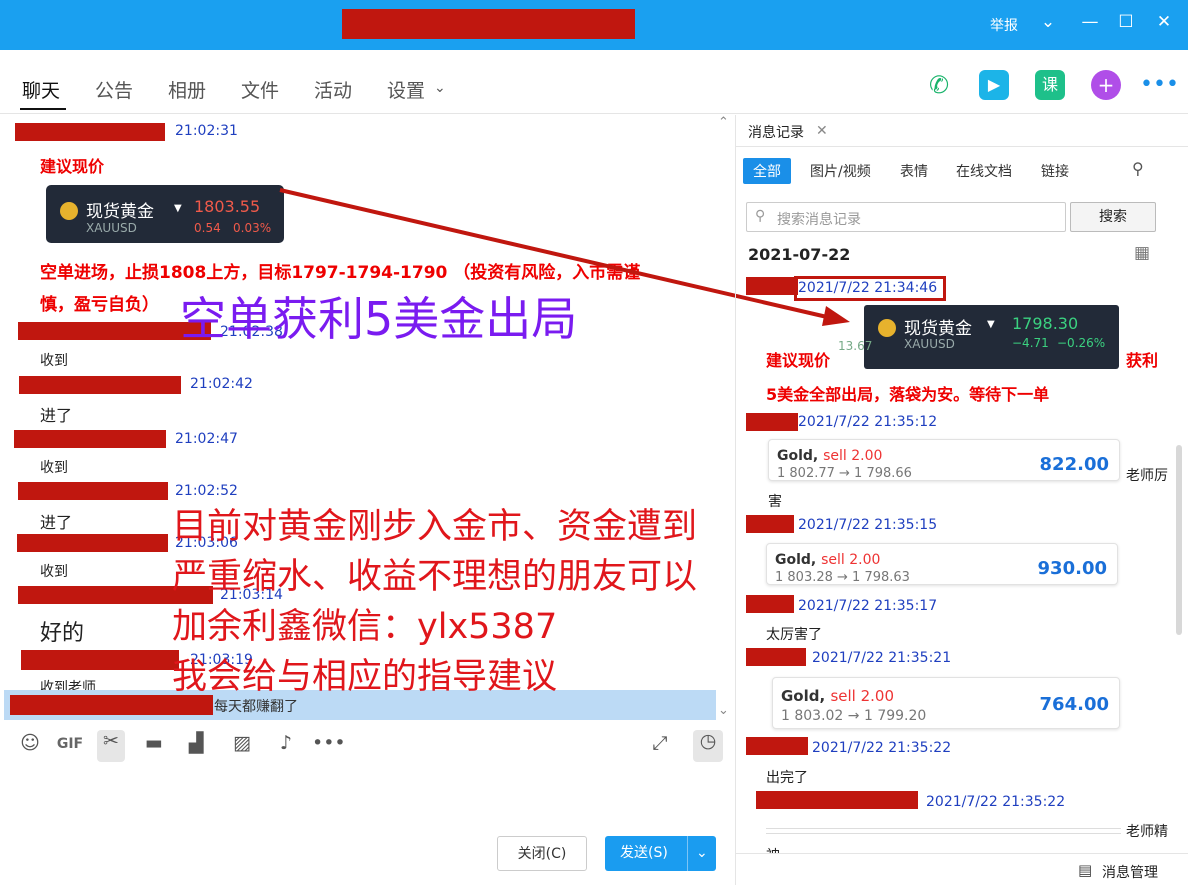  I want to click on search-input: ⚲ 搜索消息记录, so click(906, 217).